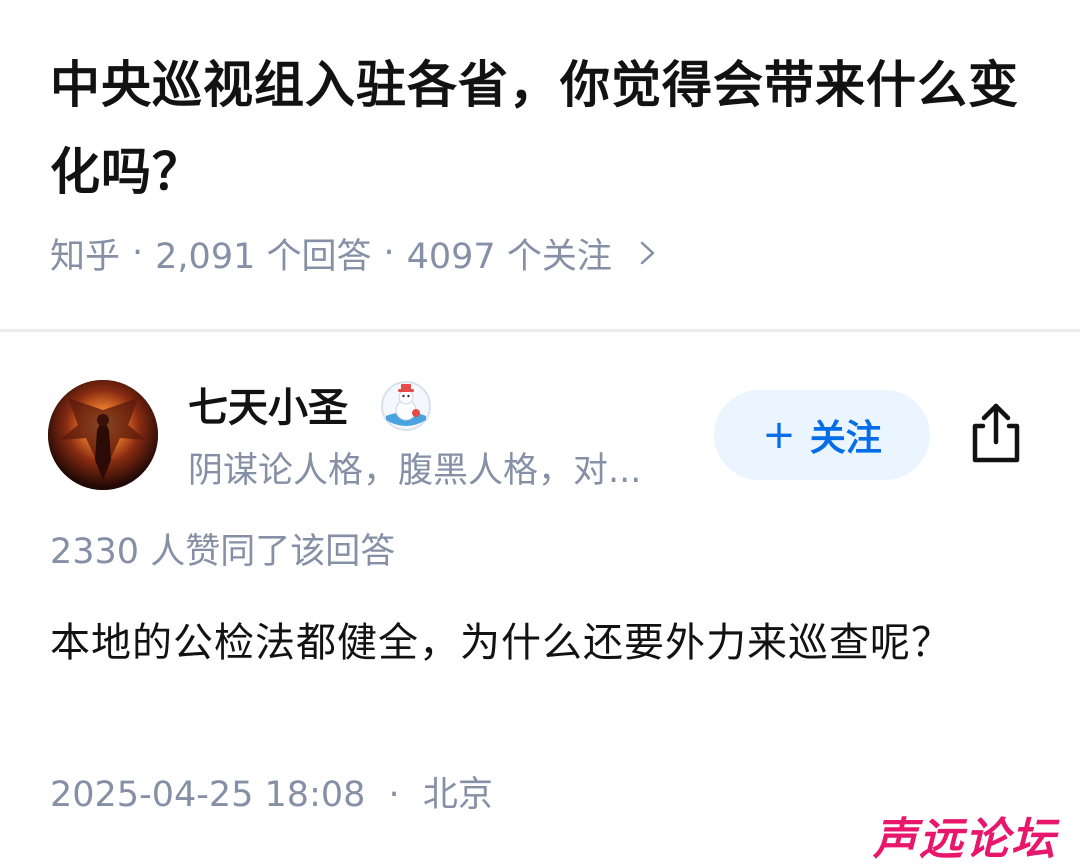  Describe the element at coordinates (457, 795) in the screenshot. I see `answer-location: 北京` at that location.